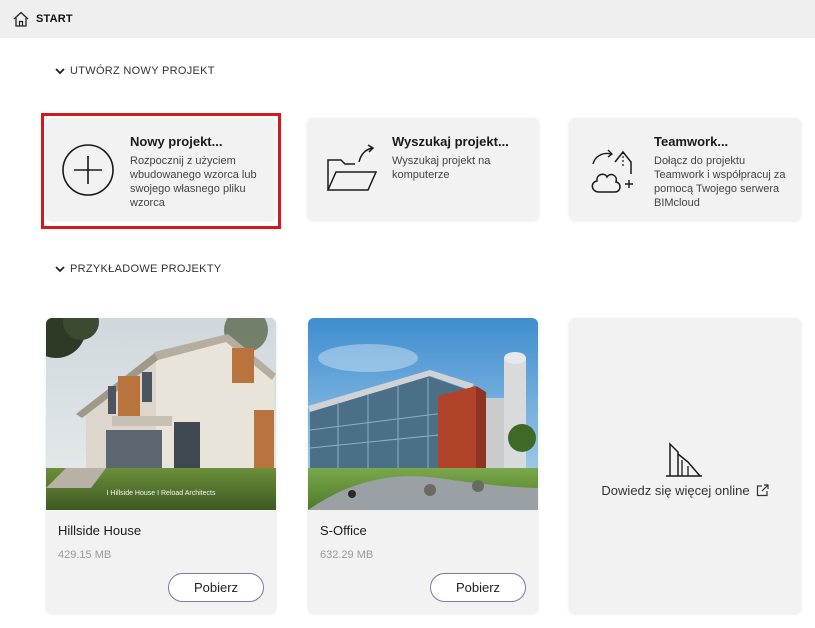 Image resolution: width=815 pixels, height=628 pixels. I want to click on external-link-icon, so click(762, 490).